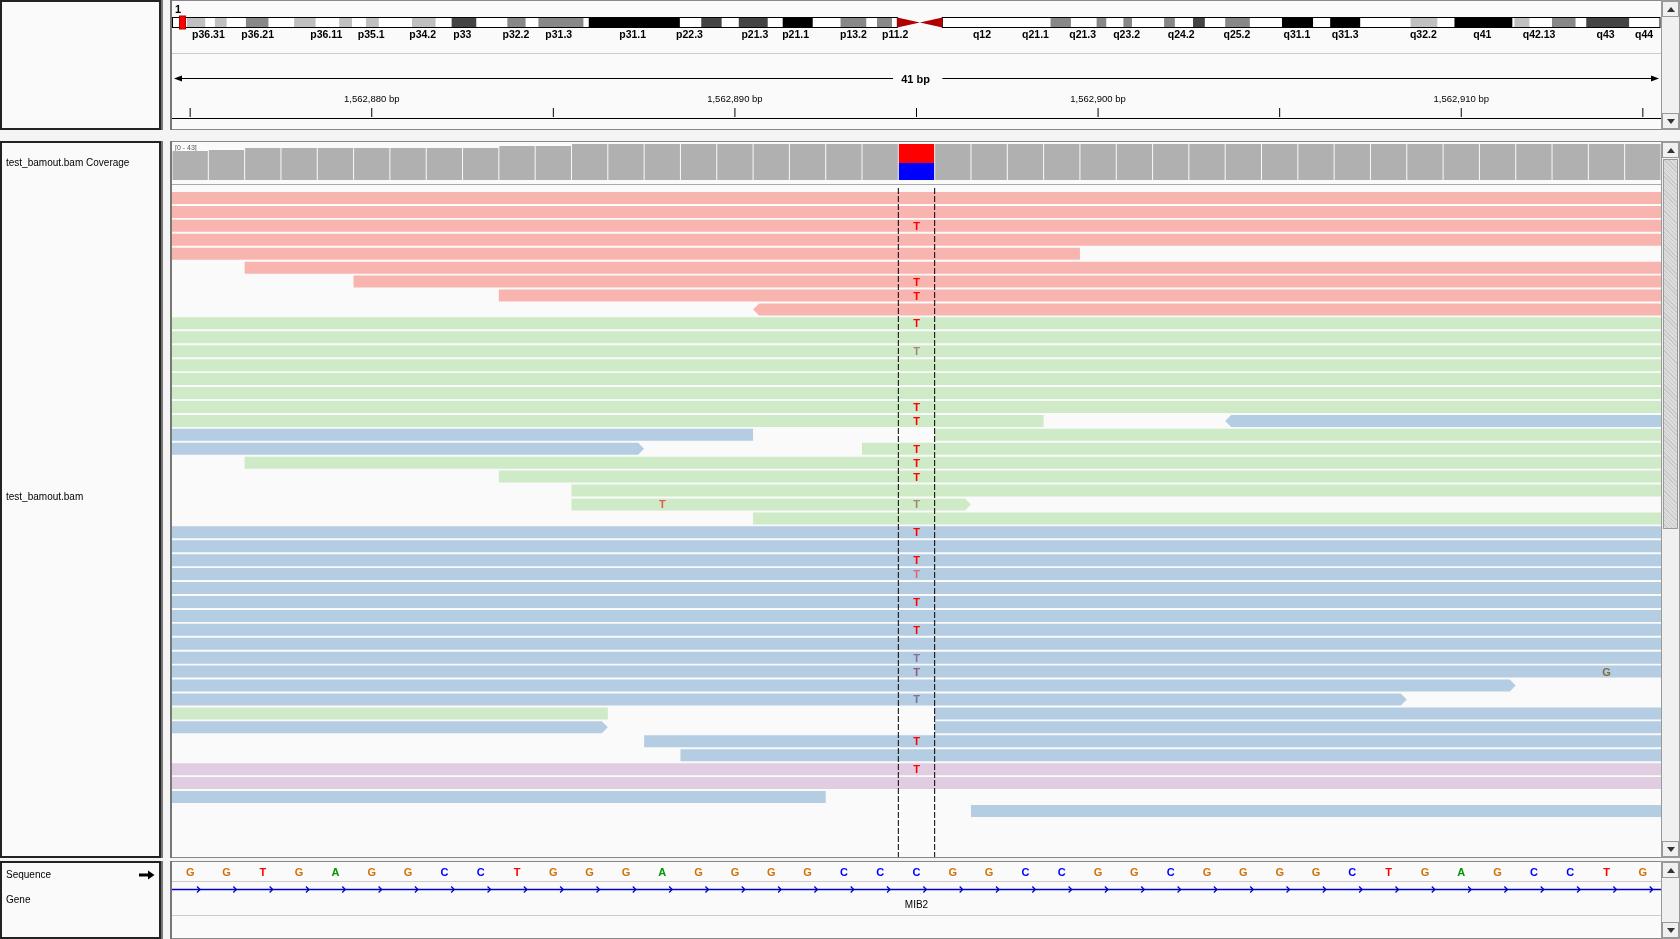 The width and height of the screenshot is (1680, 939). What do you see at coordinates (80, 161) in the screenshot?
I see `track-name: test_bamout.bam Coverage` at bounding box center [80, 161].